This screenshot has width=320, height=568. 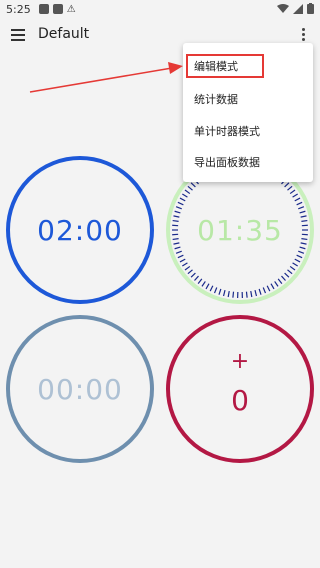 What do you see at coordinates (248, 99) in the screenshot?
I see `menu-item-statistics: 统计数据` at bounding box center [248, 99].